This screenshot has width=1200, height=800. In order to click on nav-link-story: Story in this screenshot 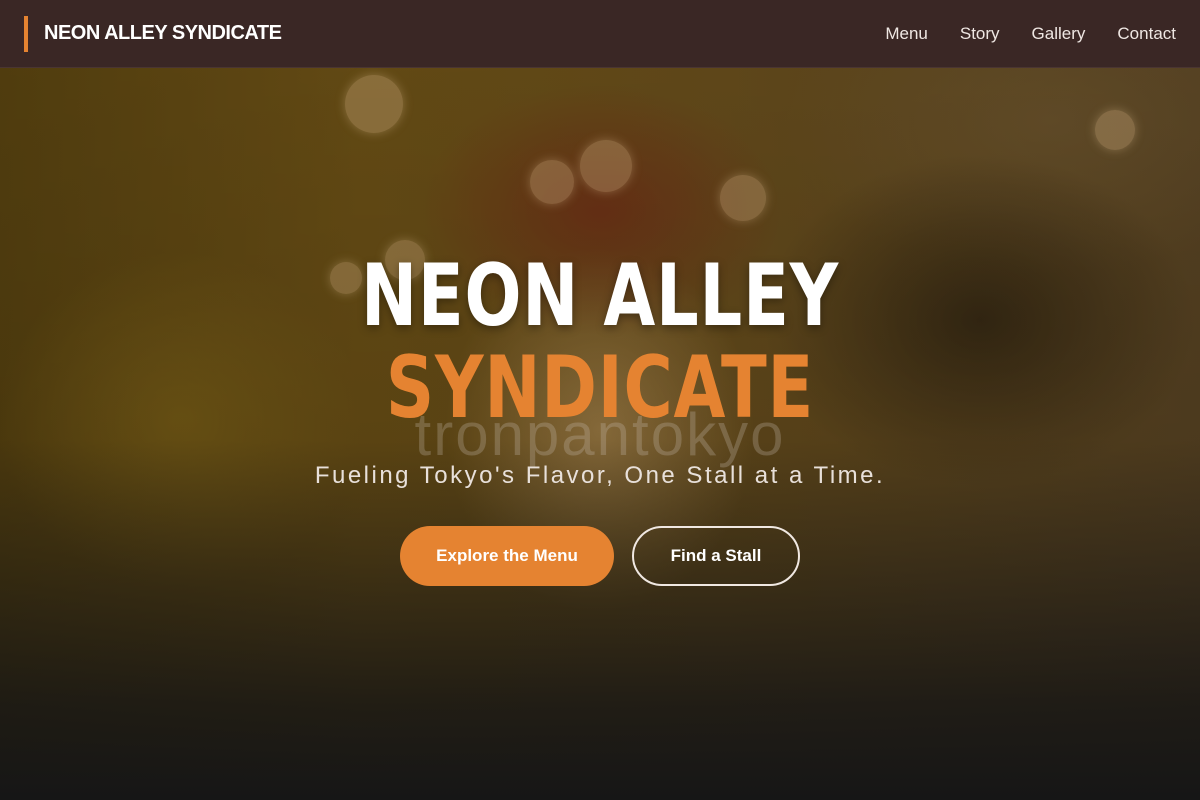, I will do `click(980, 34)`.